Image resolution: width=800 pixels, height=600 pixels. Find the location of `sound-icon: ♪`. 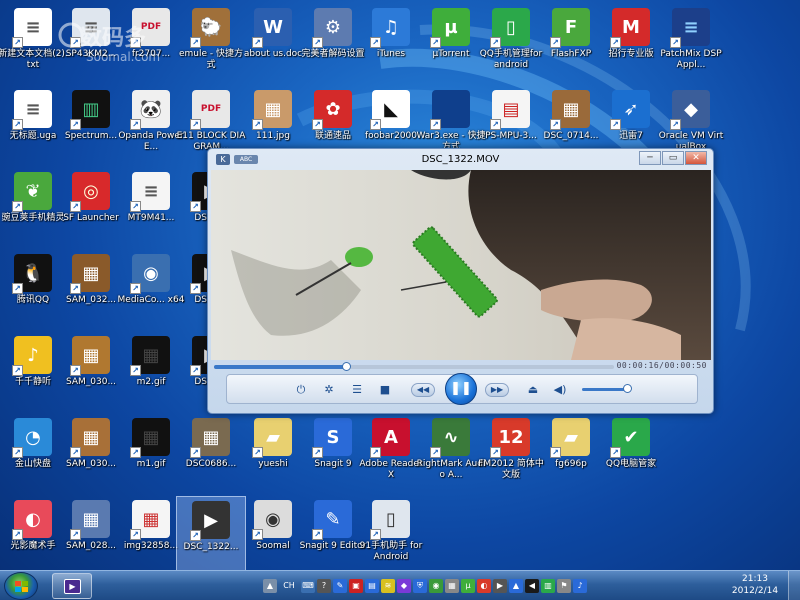

sound-icon: ♪ is located at coordinates (580, 586).